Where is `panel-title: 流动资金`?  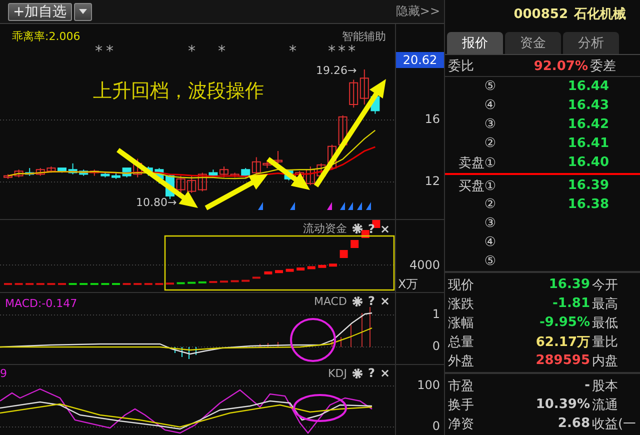
panel-title: 流动资金 is located at coordinates (324, 228).